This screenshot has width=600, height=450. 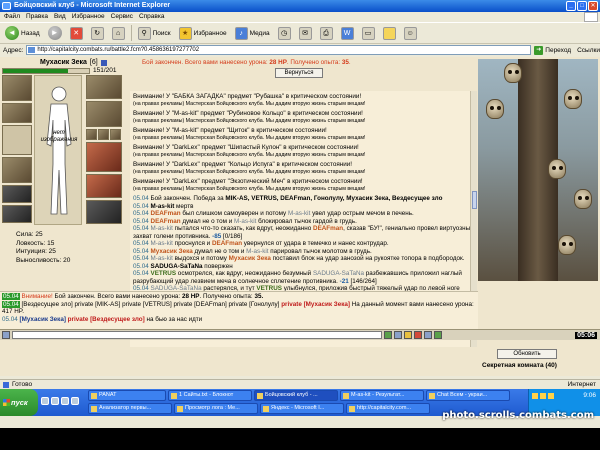 I want to click on offhand-slot, so click(x=104, y=157).